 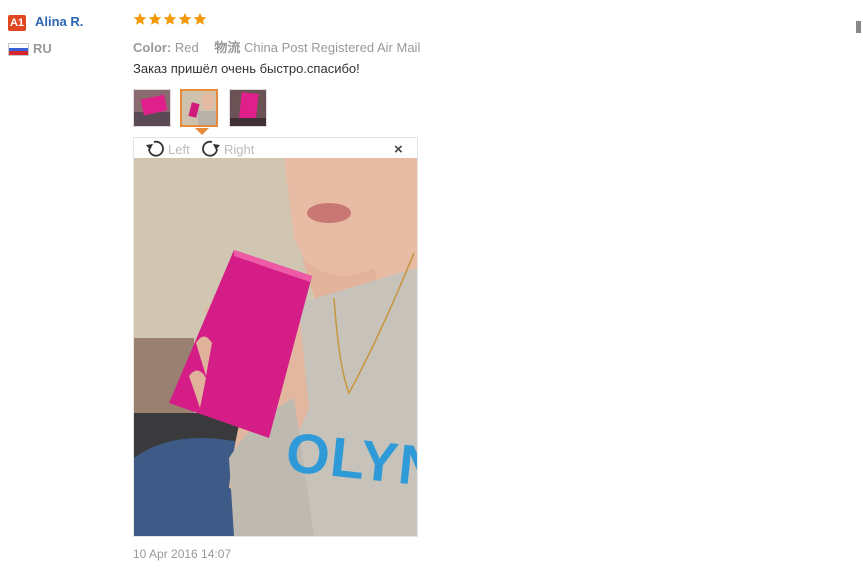 What do you see at coordinates (18, 49) in the screenshot?
I see `country-flag-icon` at bounding box center [18, 49].